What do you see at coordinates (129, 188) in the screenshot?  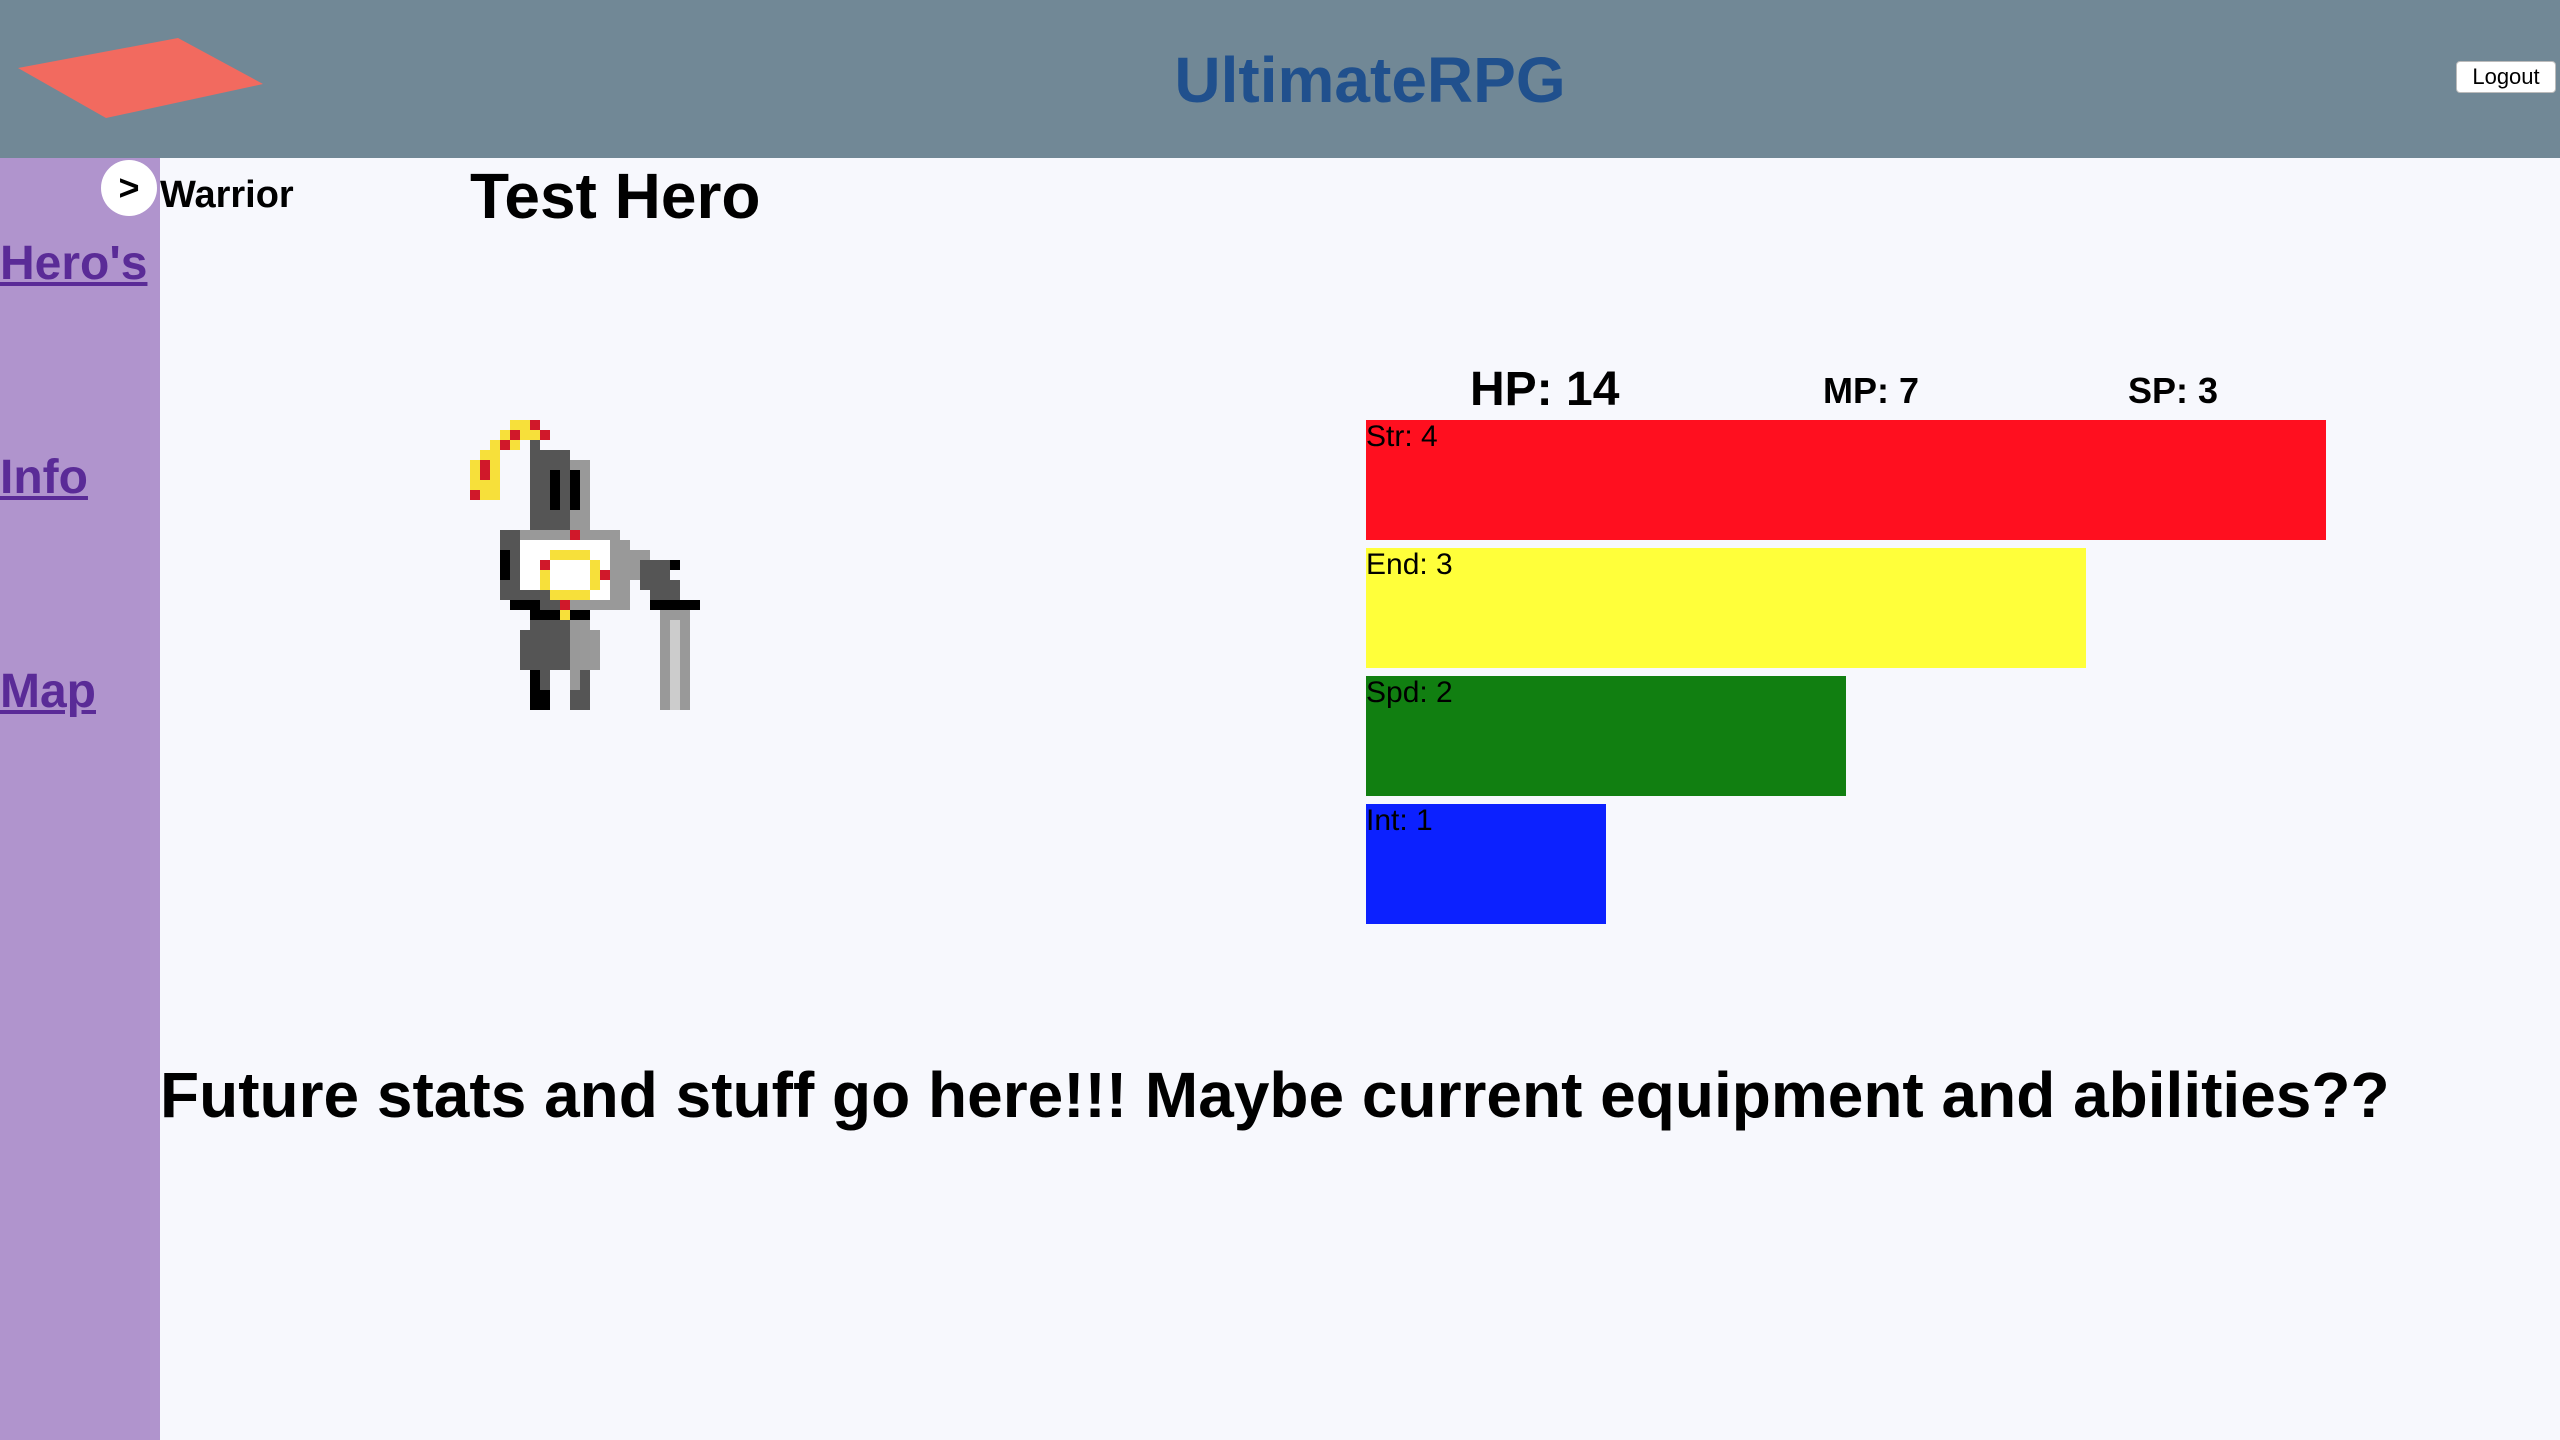 I see `sidebar-toggle-button: >` at bounding box center [129, 188].